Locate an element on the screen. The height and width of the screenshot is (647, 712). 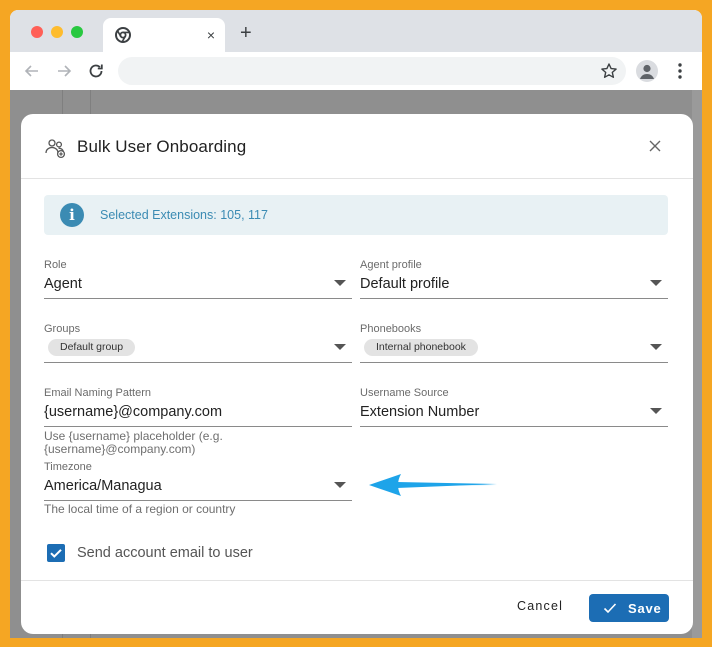
chrome-icon is located at coordinates (123, 35).